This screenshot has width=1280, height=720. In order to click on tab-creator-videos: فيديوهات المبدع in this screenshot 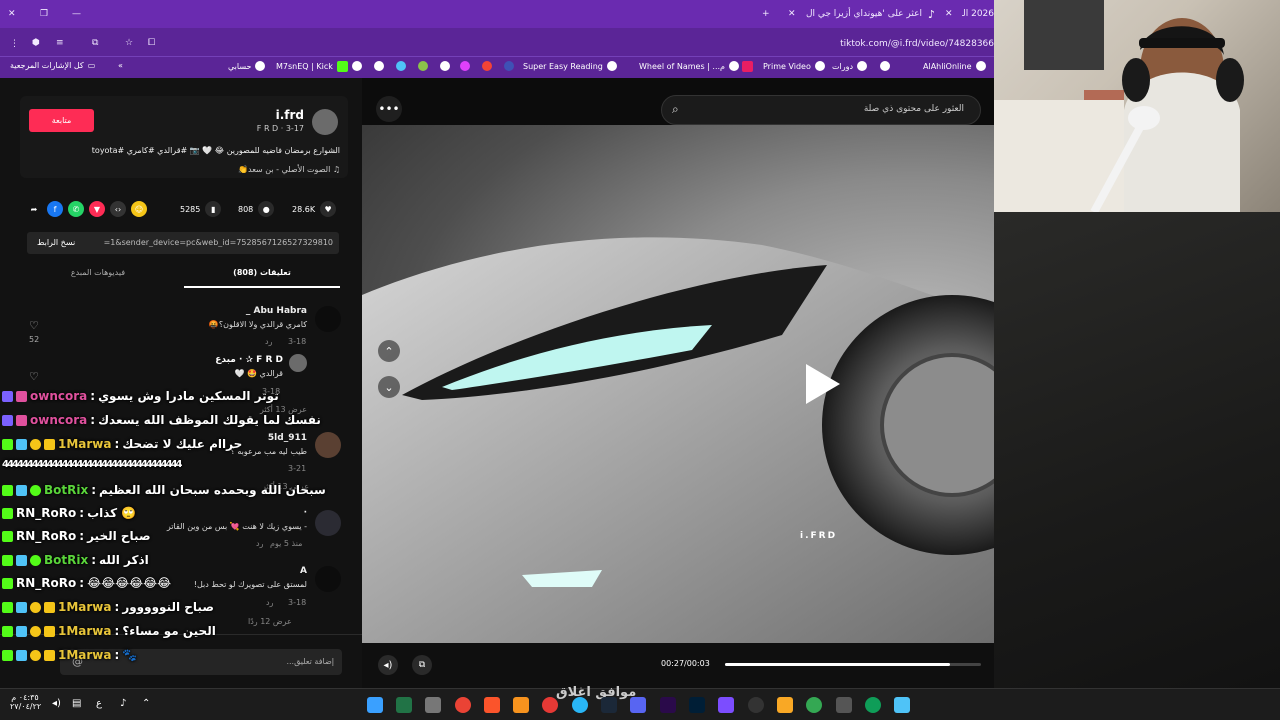, I will do `click(98, 272)`.